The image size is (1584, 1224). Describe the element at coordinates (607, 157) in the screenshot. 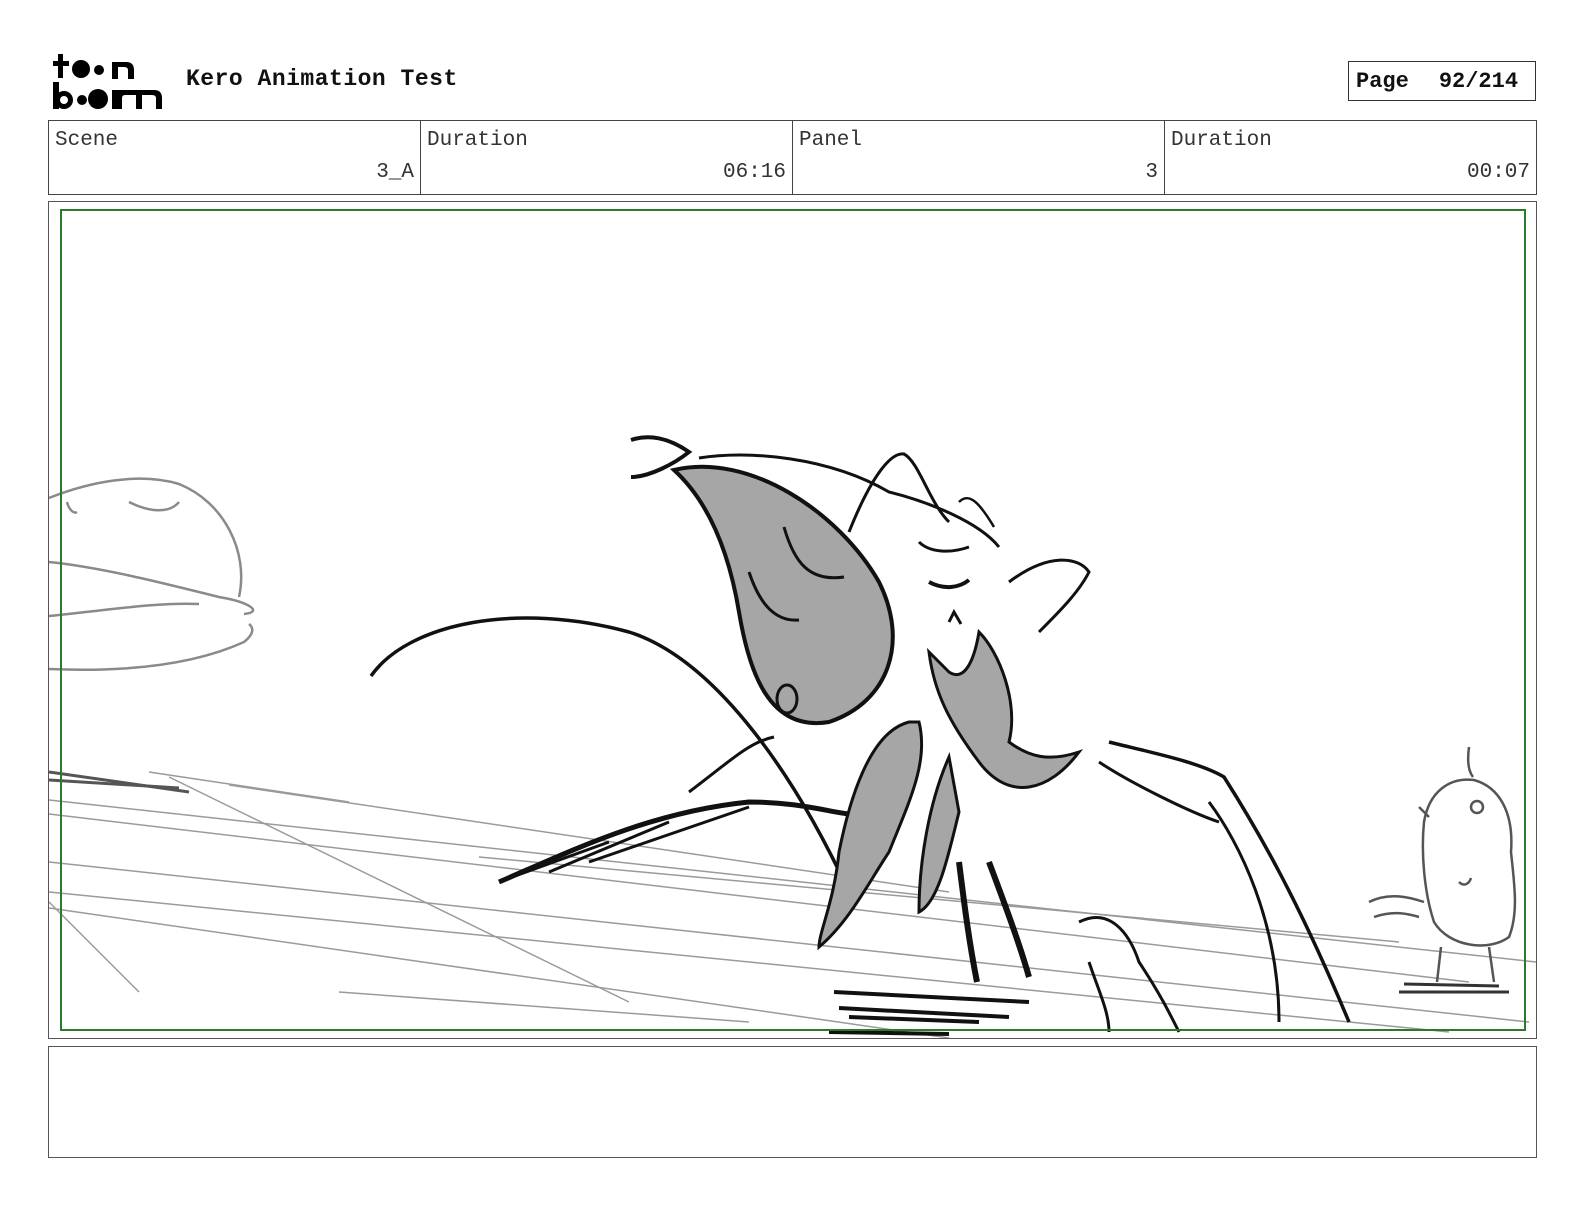

I see `scene-duration-cell: Duration 06:16` at that location.